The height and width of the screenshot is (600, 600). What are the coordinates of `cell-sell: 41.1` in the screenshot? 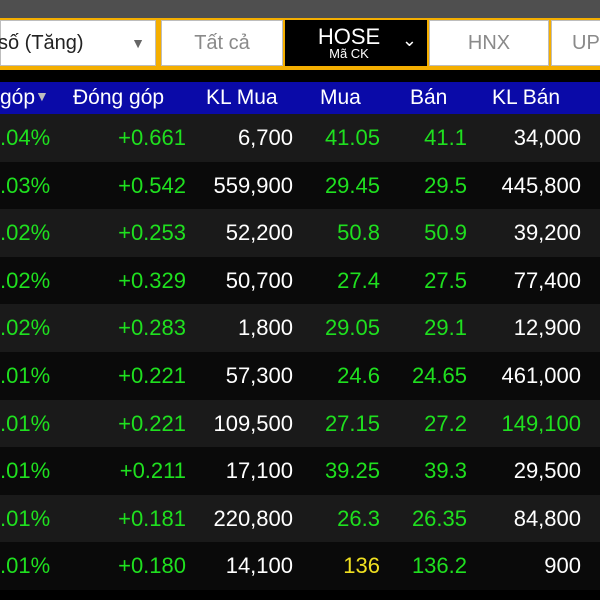 It's located at (445, 137).